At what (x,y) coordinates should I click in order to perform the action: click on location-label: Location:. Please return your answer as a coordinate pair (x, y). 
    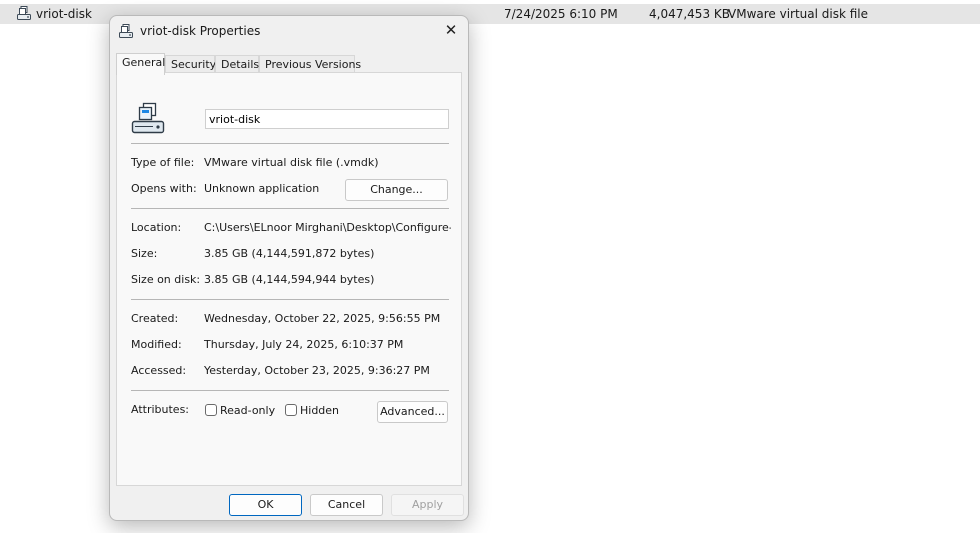
    Looking at the image, I should click on (156, 227).